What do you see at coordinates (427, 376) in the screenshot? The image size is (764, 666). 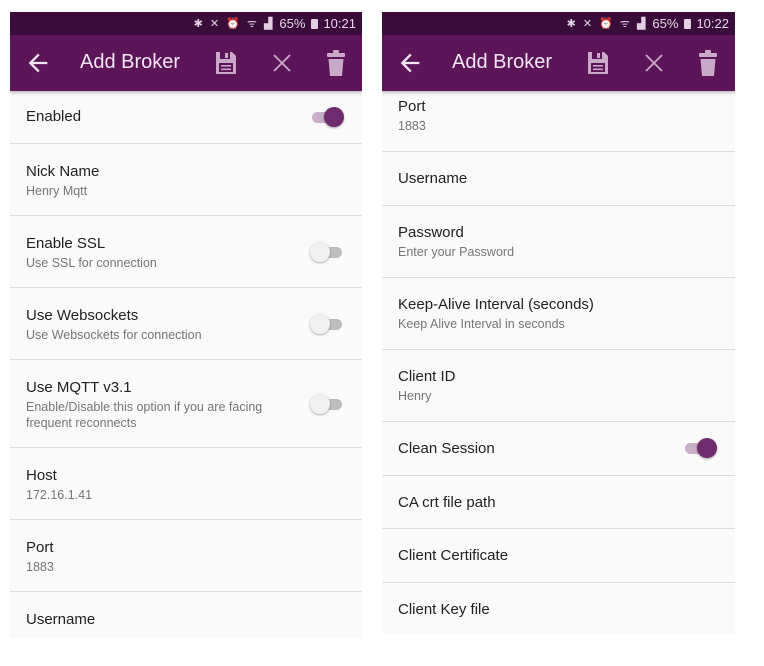 I see `setting-title: Client ID` at bounding box center [427, 376].